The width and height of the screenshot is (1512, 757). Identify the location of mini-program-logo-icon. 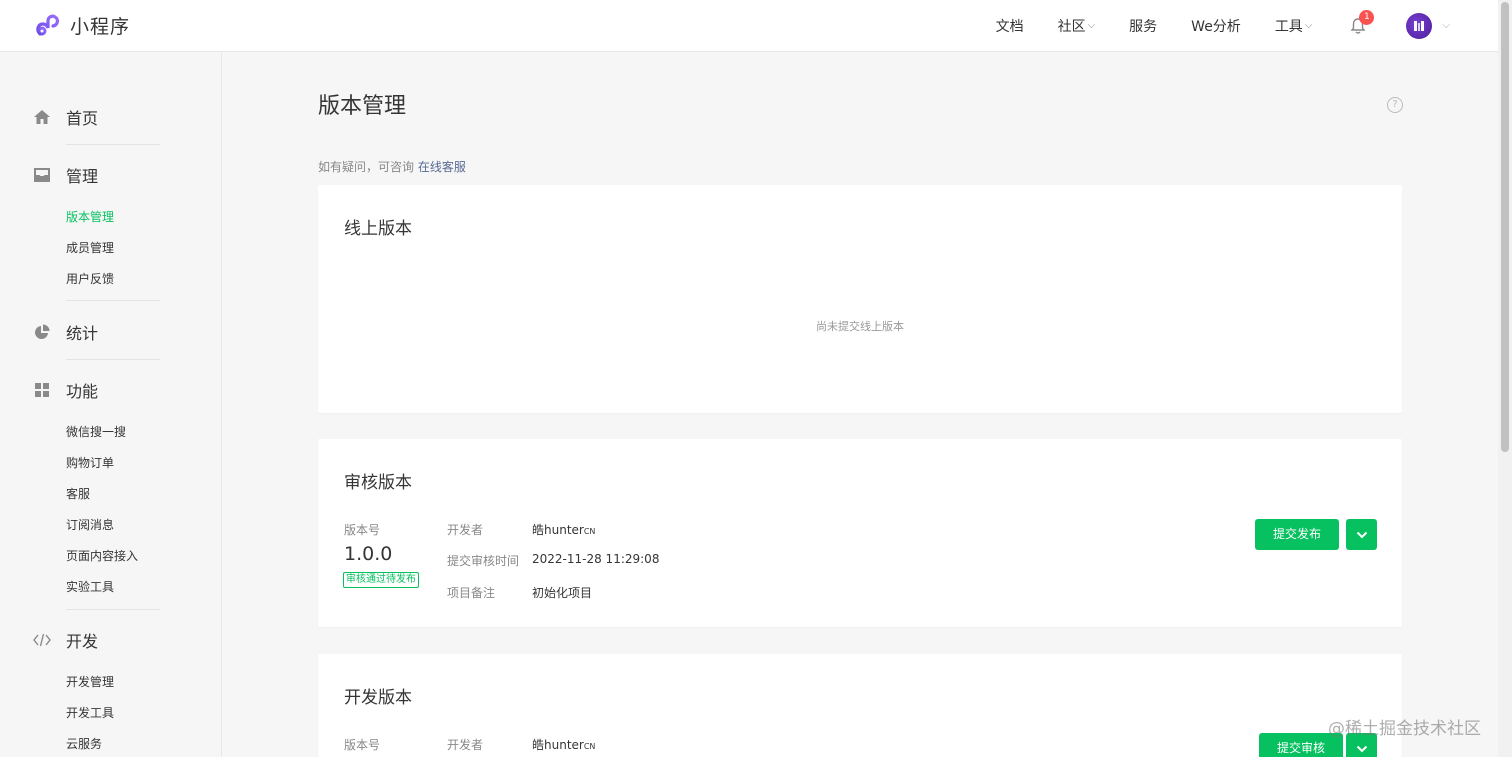
(48, 25).